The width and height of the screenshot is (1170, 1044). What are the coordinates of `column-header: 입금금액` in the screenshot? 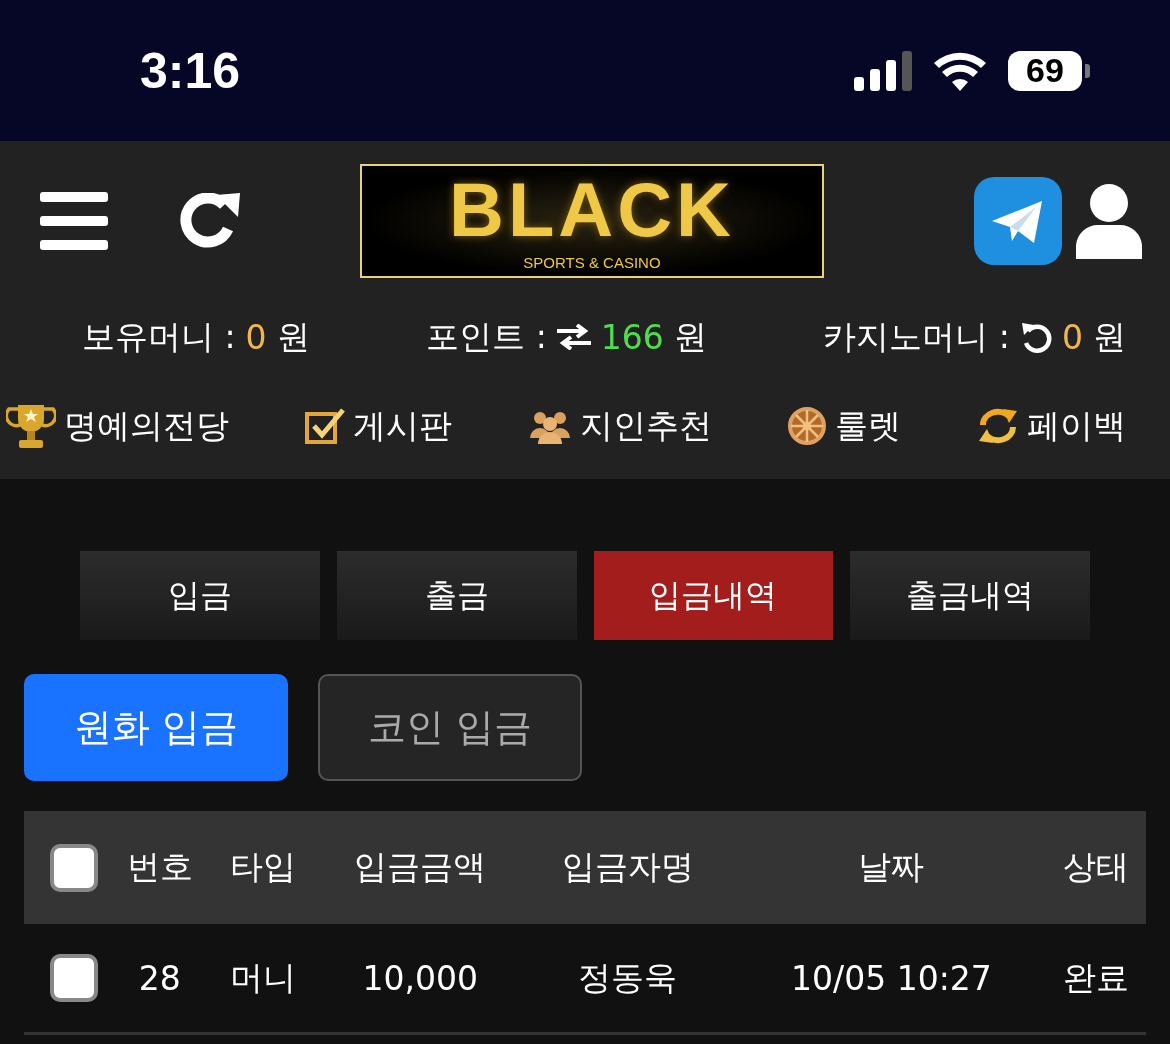 It's located at (420, 867).